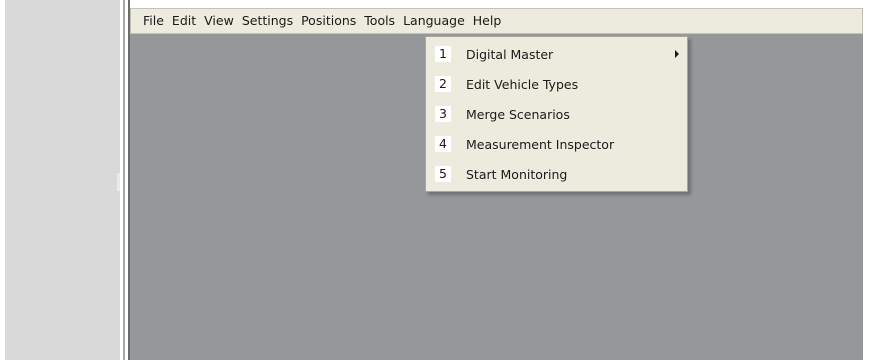  I want to click on chevron-right-icon, so click(677, 54).